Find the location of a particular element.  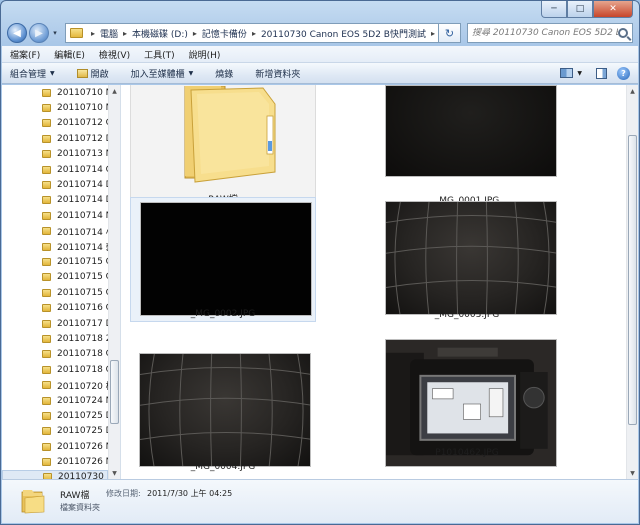

tree-item: 20110718 2X is located at coordinates (55, 338).